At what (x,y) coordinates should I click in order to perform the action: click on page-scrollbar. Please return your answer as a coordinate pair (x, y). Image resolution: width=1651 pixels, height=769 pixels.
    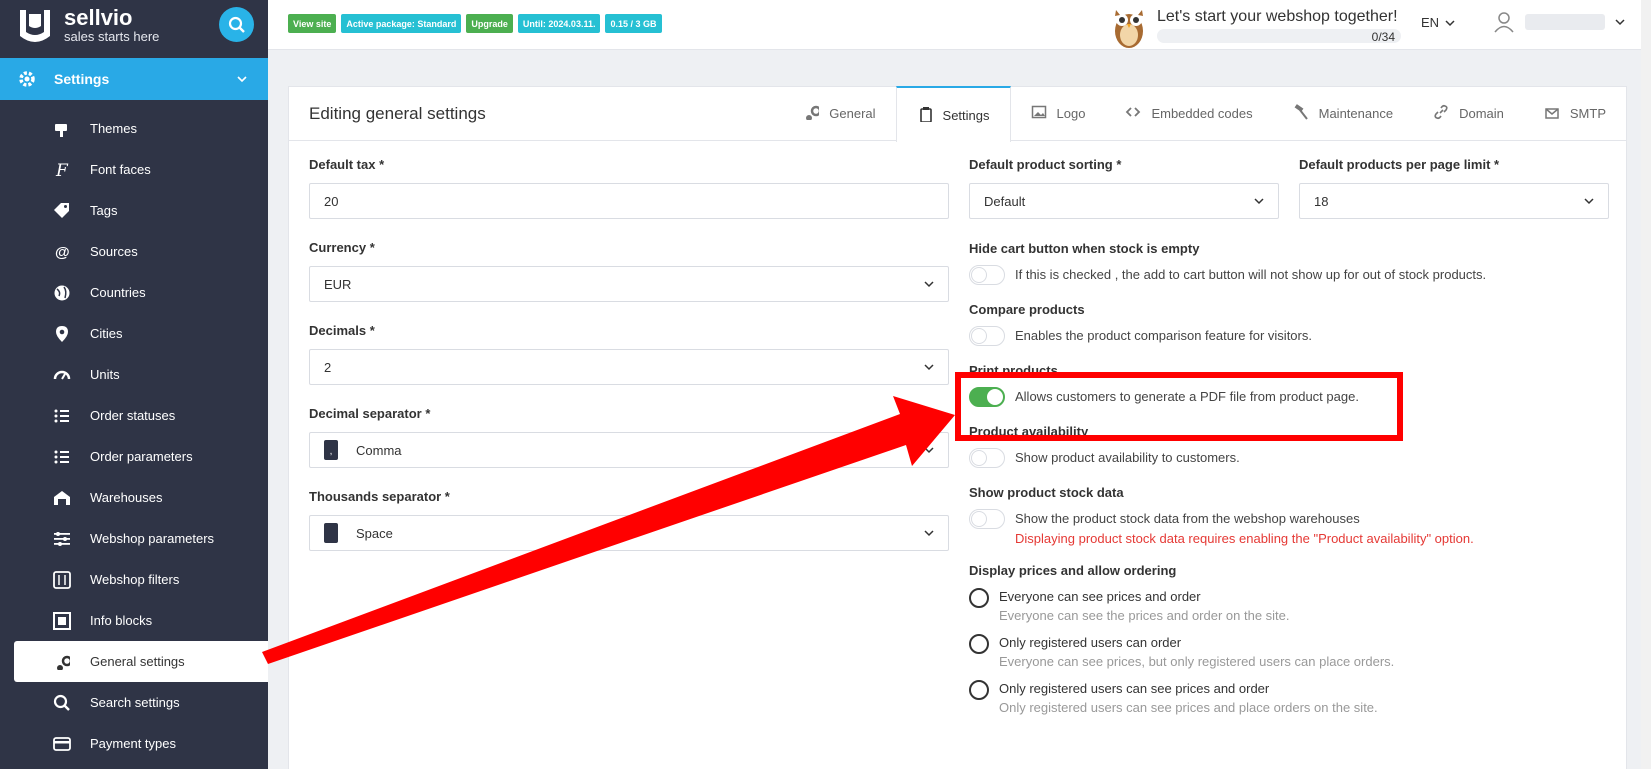
    Looking at the image, I should click on (1646, 384).